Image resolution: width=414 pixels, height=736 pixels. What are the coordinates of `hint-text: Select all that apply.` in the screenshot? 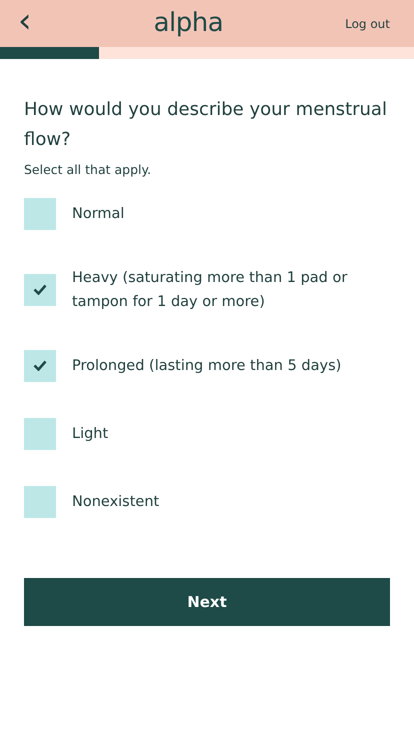 It's located at (88, 170).